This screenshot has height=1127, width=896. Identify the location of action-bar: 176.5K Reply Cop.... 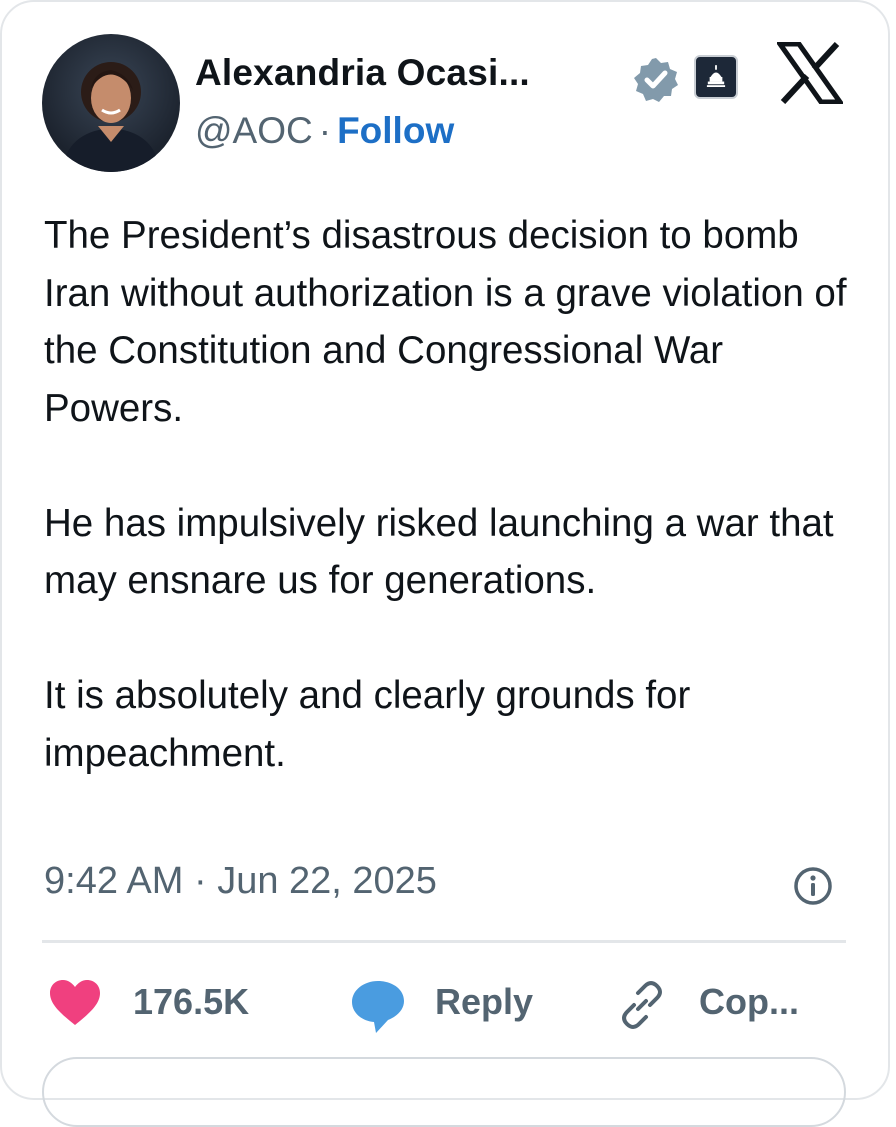
(449, 1002).